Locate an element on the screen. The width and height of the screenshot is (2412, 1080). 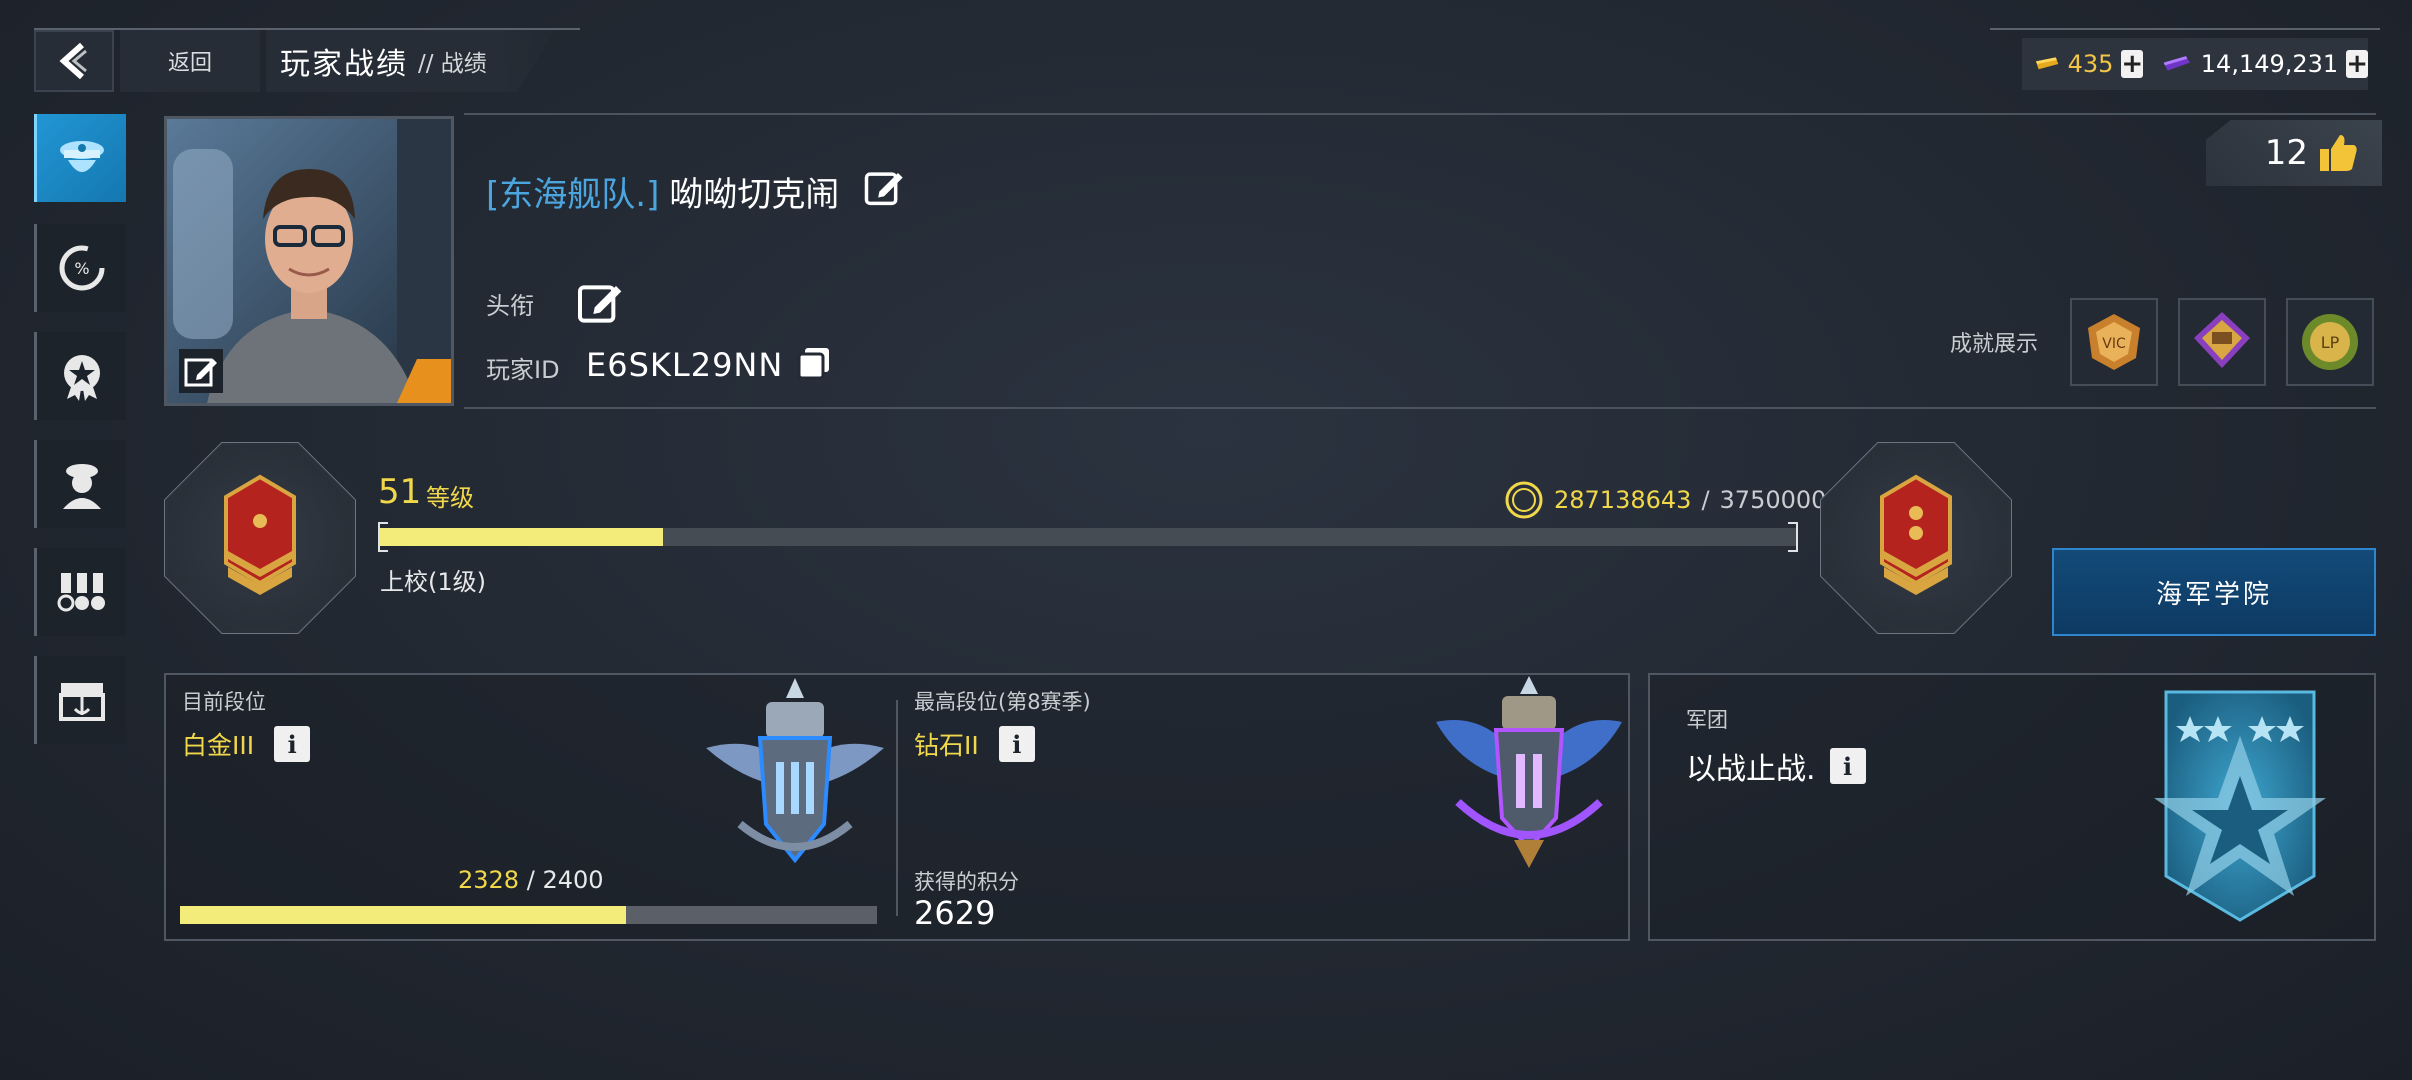
top-navigation: 返回 玩家战绩 // 战绩 is located at coordinates (307, 61).